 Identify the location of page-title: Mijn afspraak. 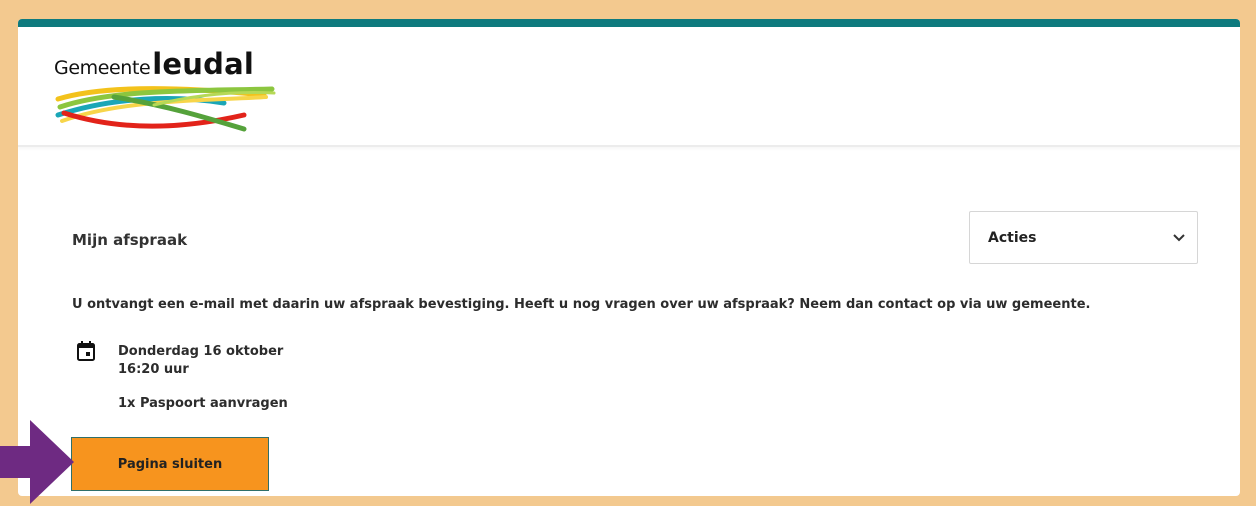
(130, 240).